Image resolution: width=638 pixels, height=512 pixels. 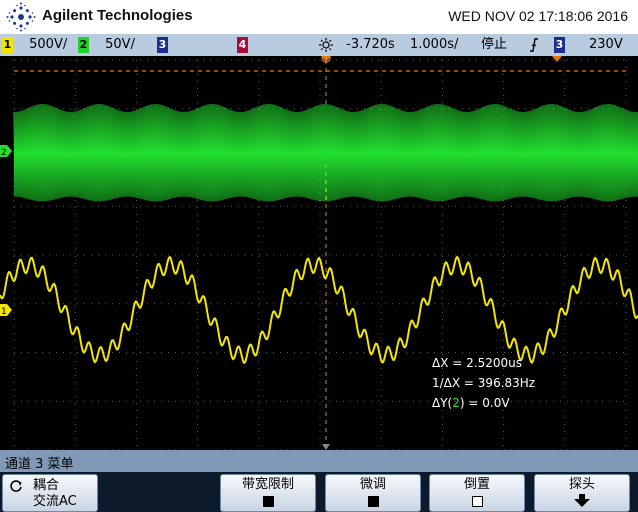 What do you see at coordinates (267, 484) in the screenshot?
I see `bw-limit-label: 带宽限制` at bounding box center [267, 484].